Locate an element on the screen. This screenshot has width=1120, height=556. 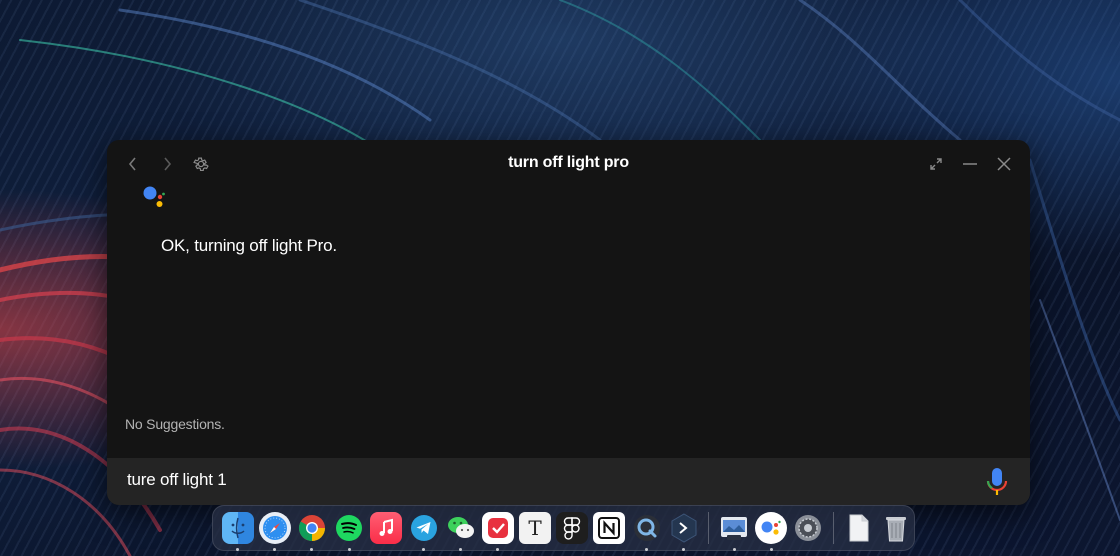
telegram-icon is located at coordinates (423, 528).